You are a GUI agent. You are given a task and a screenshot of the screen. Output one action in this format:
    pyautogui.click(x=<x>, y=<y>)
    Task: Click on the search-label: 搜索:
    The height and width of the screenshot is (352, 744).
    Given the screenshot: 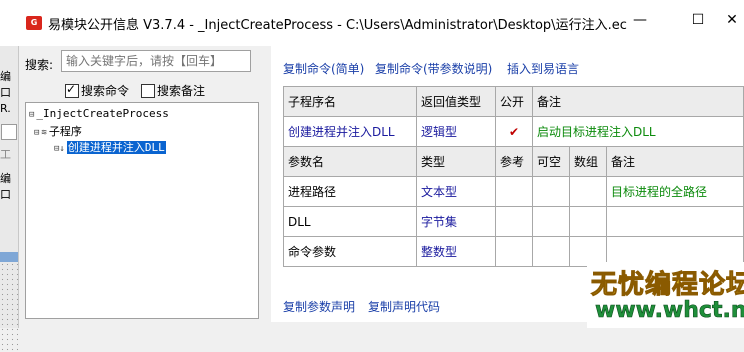 What is the action you would take?
    pyautogui.click(x=39, y=65)
    